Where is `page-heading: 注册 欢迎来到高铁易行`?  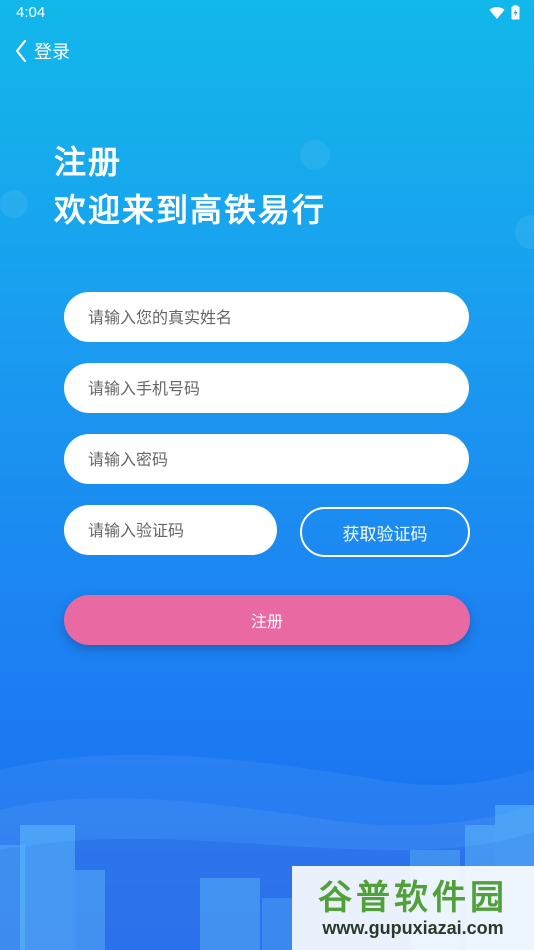
page-heading: 注册 欢迎来到高铁易行 is located at coordinates (190, 186).